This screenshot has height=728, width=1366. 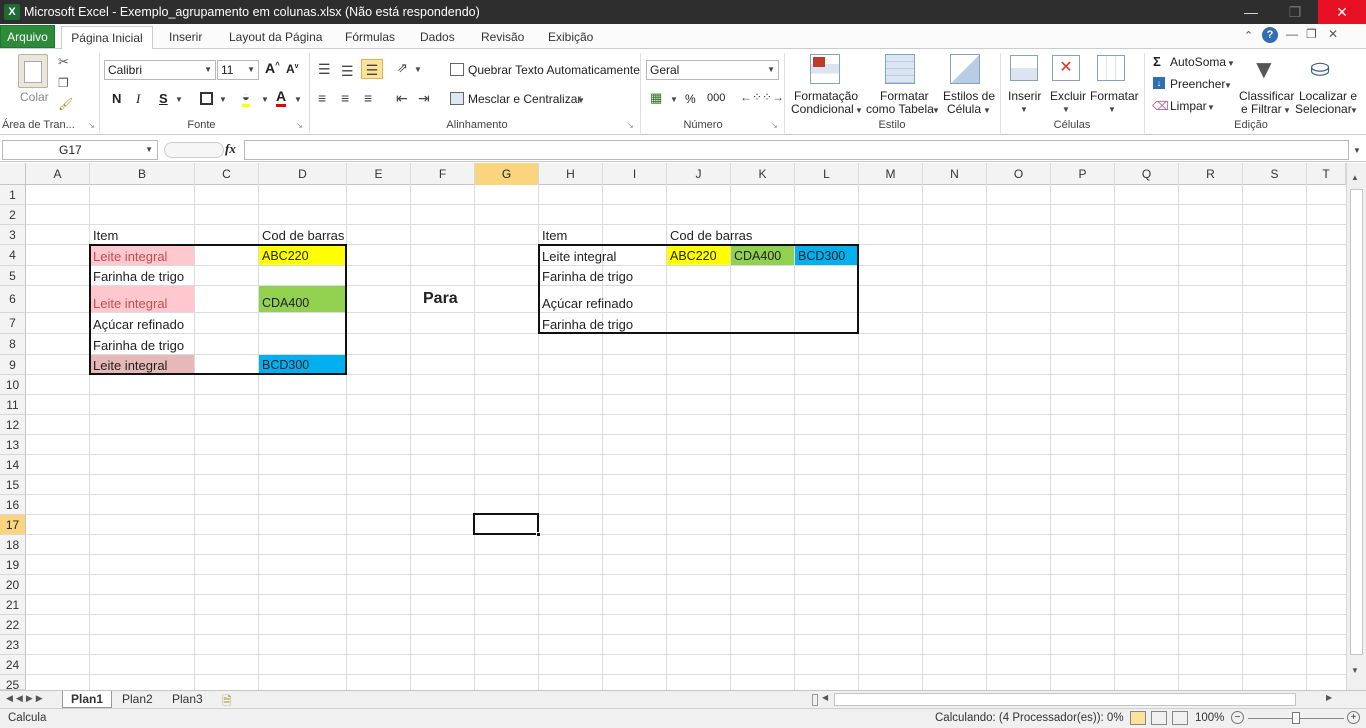 I want to click on sheet-tab-plan3: Plan3, so click(x=187, y=699).